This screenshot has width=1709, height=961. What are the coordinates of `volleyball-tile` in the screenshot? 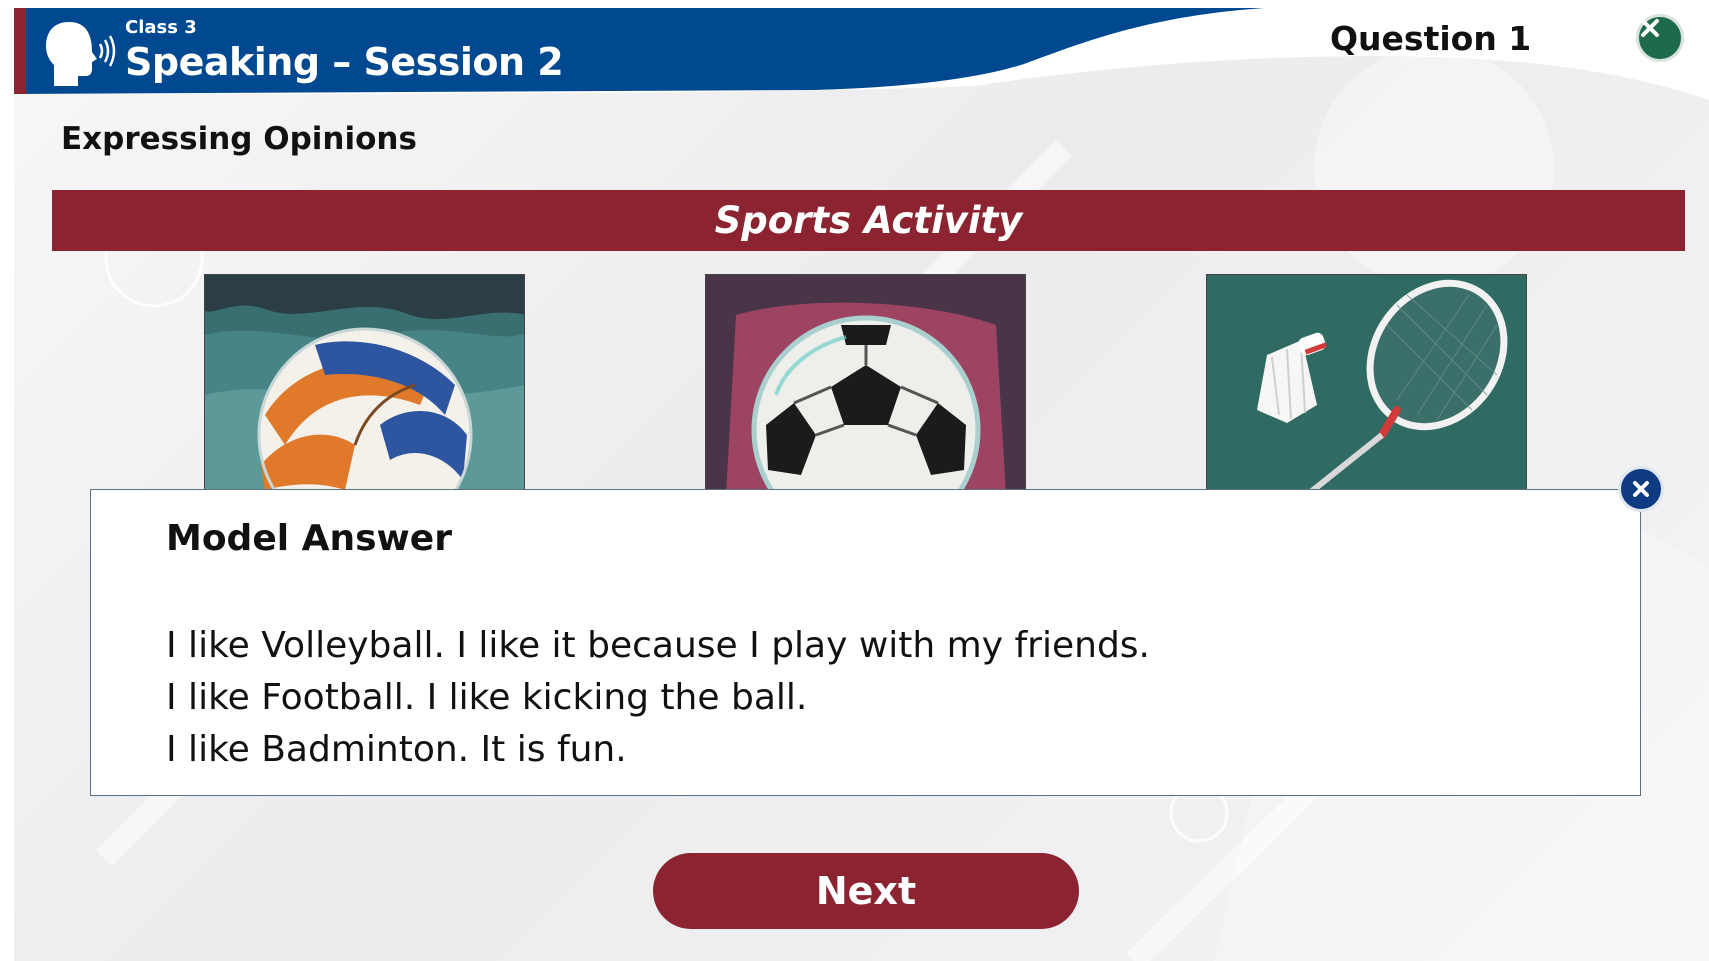 It's located at (364, 384).